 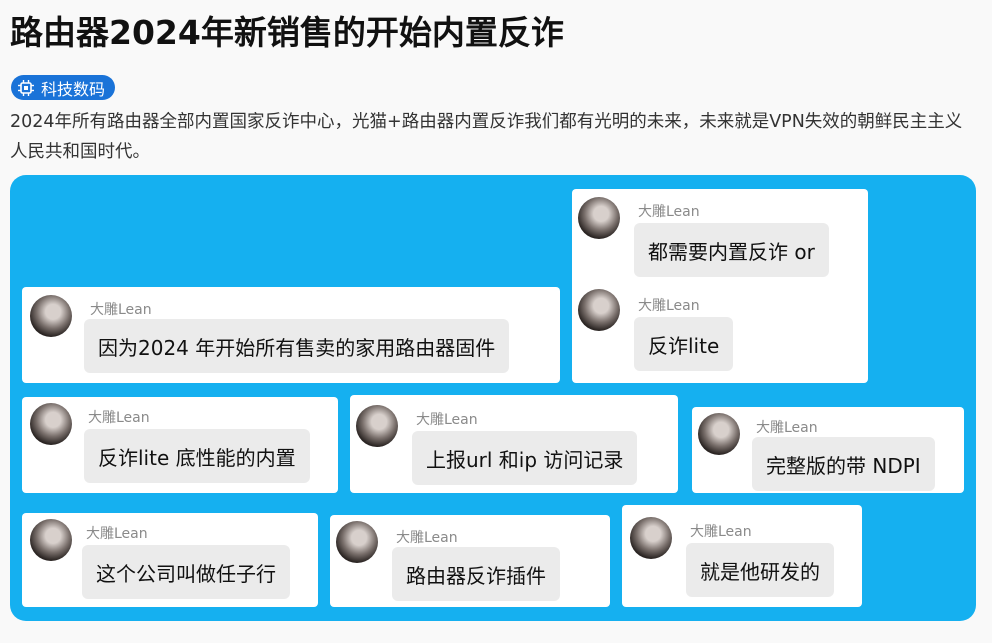 I want to click on message-bubble: 路由器反诈插件, so click(x=476, y=574).